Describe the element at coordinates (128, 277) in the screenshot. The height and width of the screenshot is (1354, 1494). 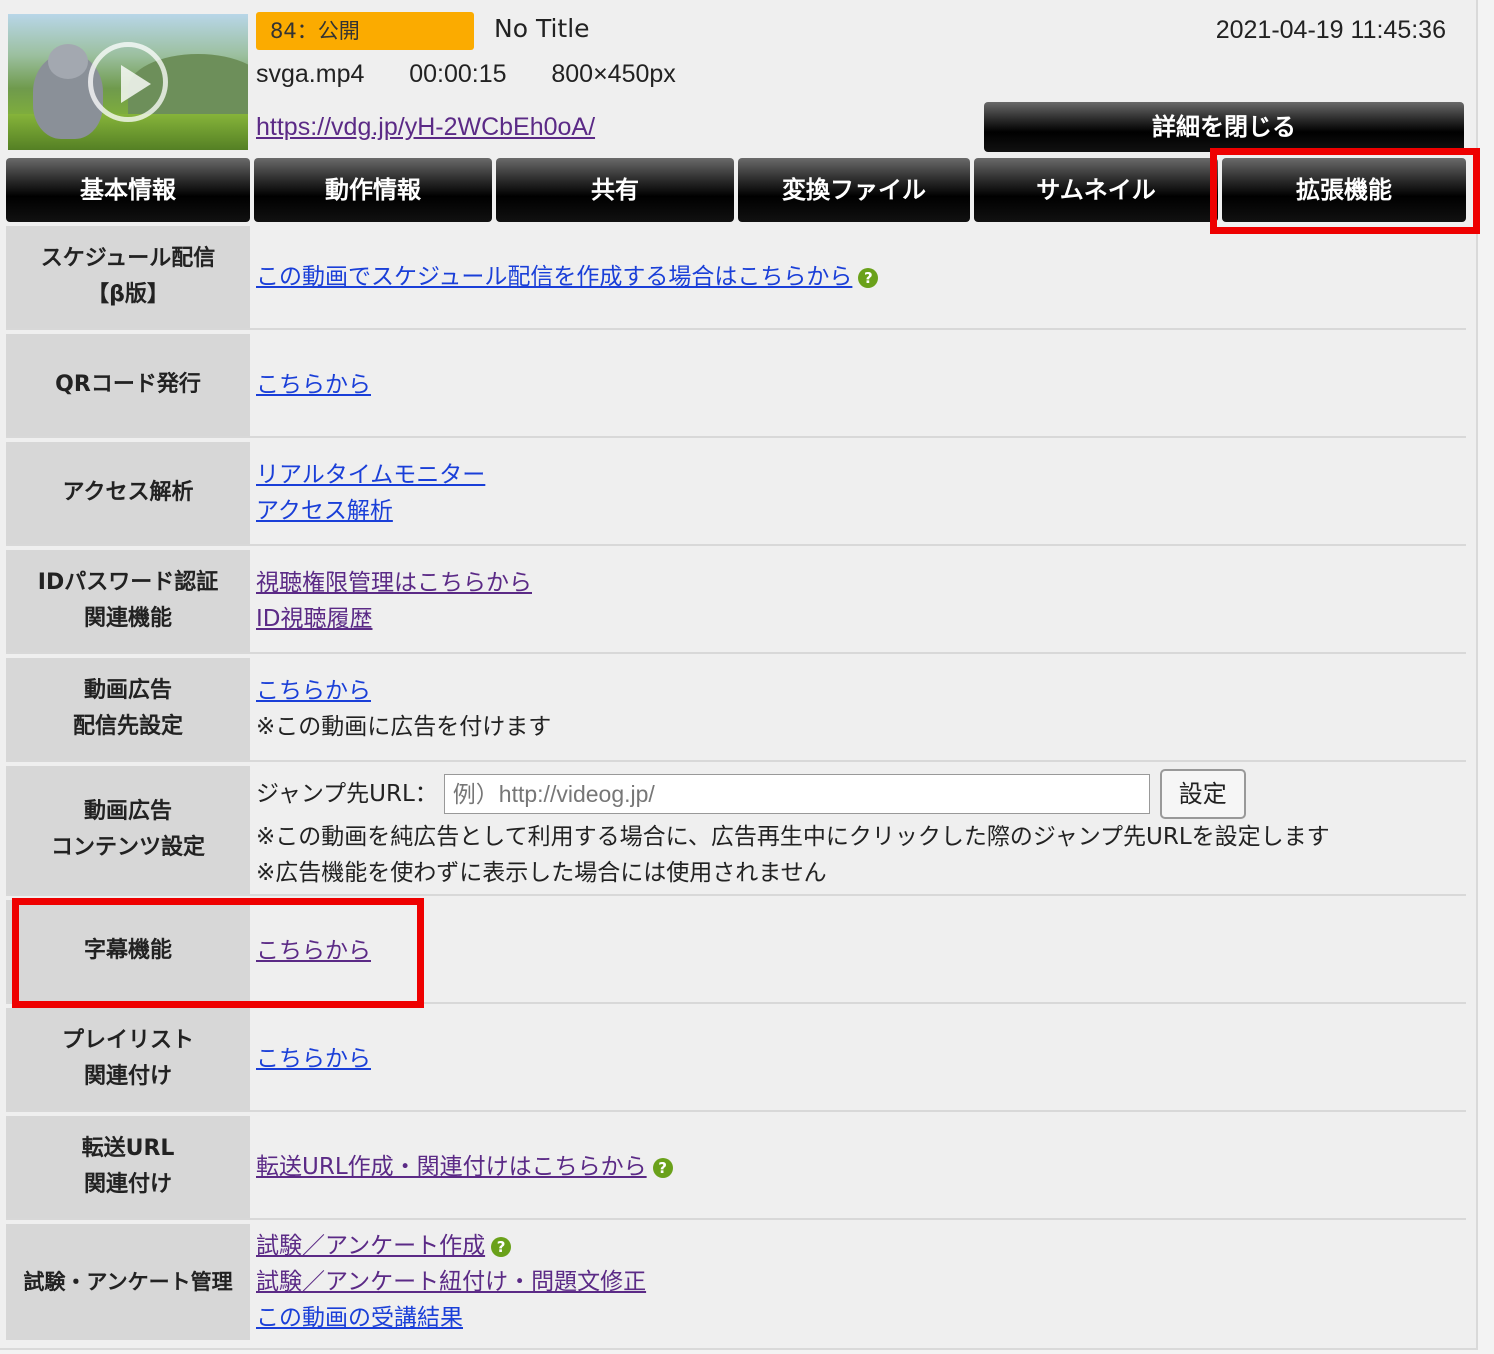
I see `row-label: スケジュール配信 【β版】` at that location.